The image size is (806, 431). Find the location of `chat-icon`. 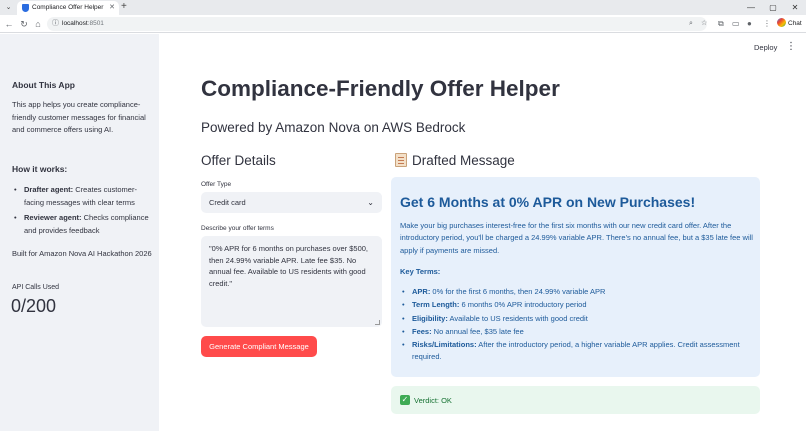

chat-icon is located at coordinates (781, 22).